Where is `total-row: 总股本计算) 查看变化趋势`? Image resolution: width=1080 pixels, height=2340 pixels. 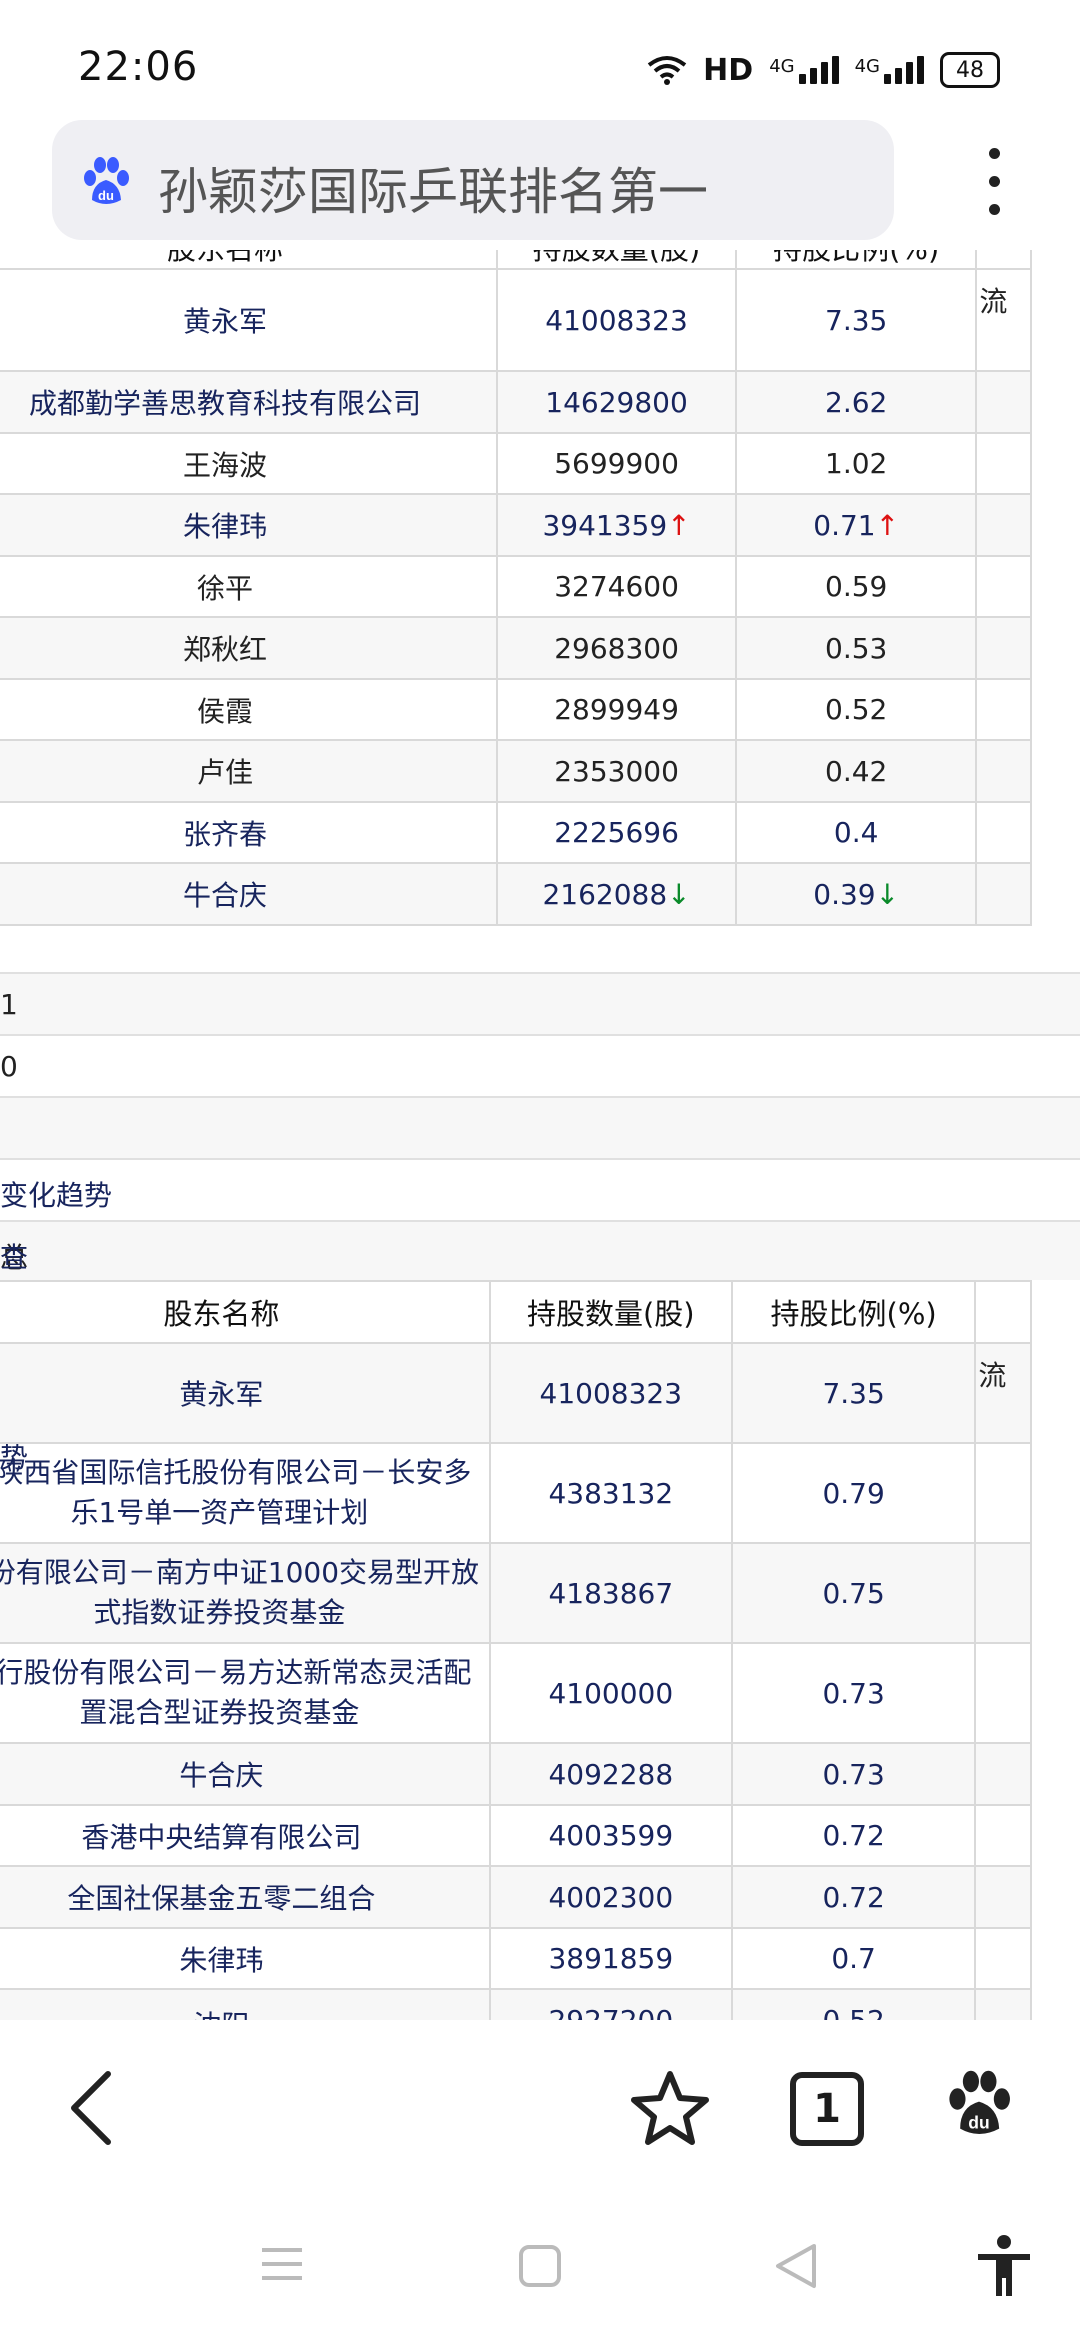
total-row: 总股本计算) 查看变化趋势 is located at coordinates (540, 1347).